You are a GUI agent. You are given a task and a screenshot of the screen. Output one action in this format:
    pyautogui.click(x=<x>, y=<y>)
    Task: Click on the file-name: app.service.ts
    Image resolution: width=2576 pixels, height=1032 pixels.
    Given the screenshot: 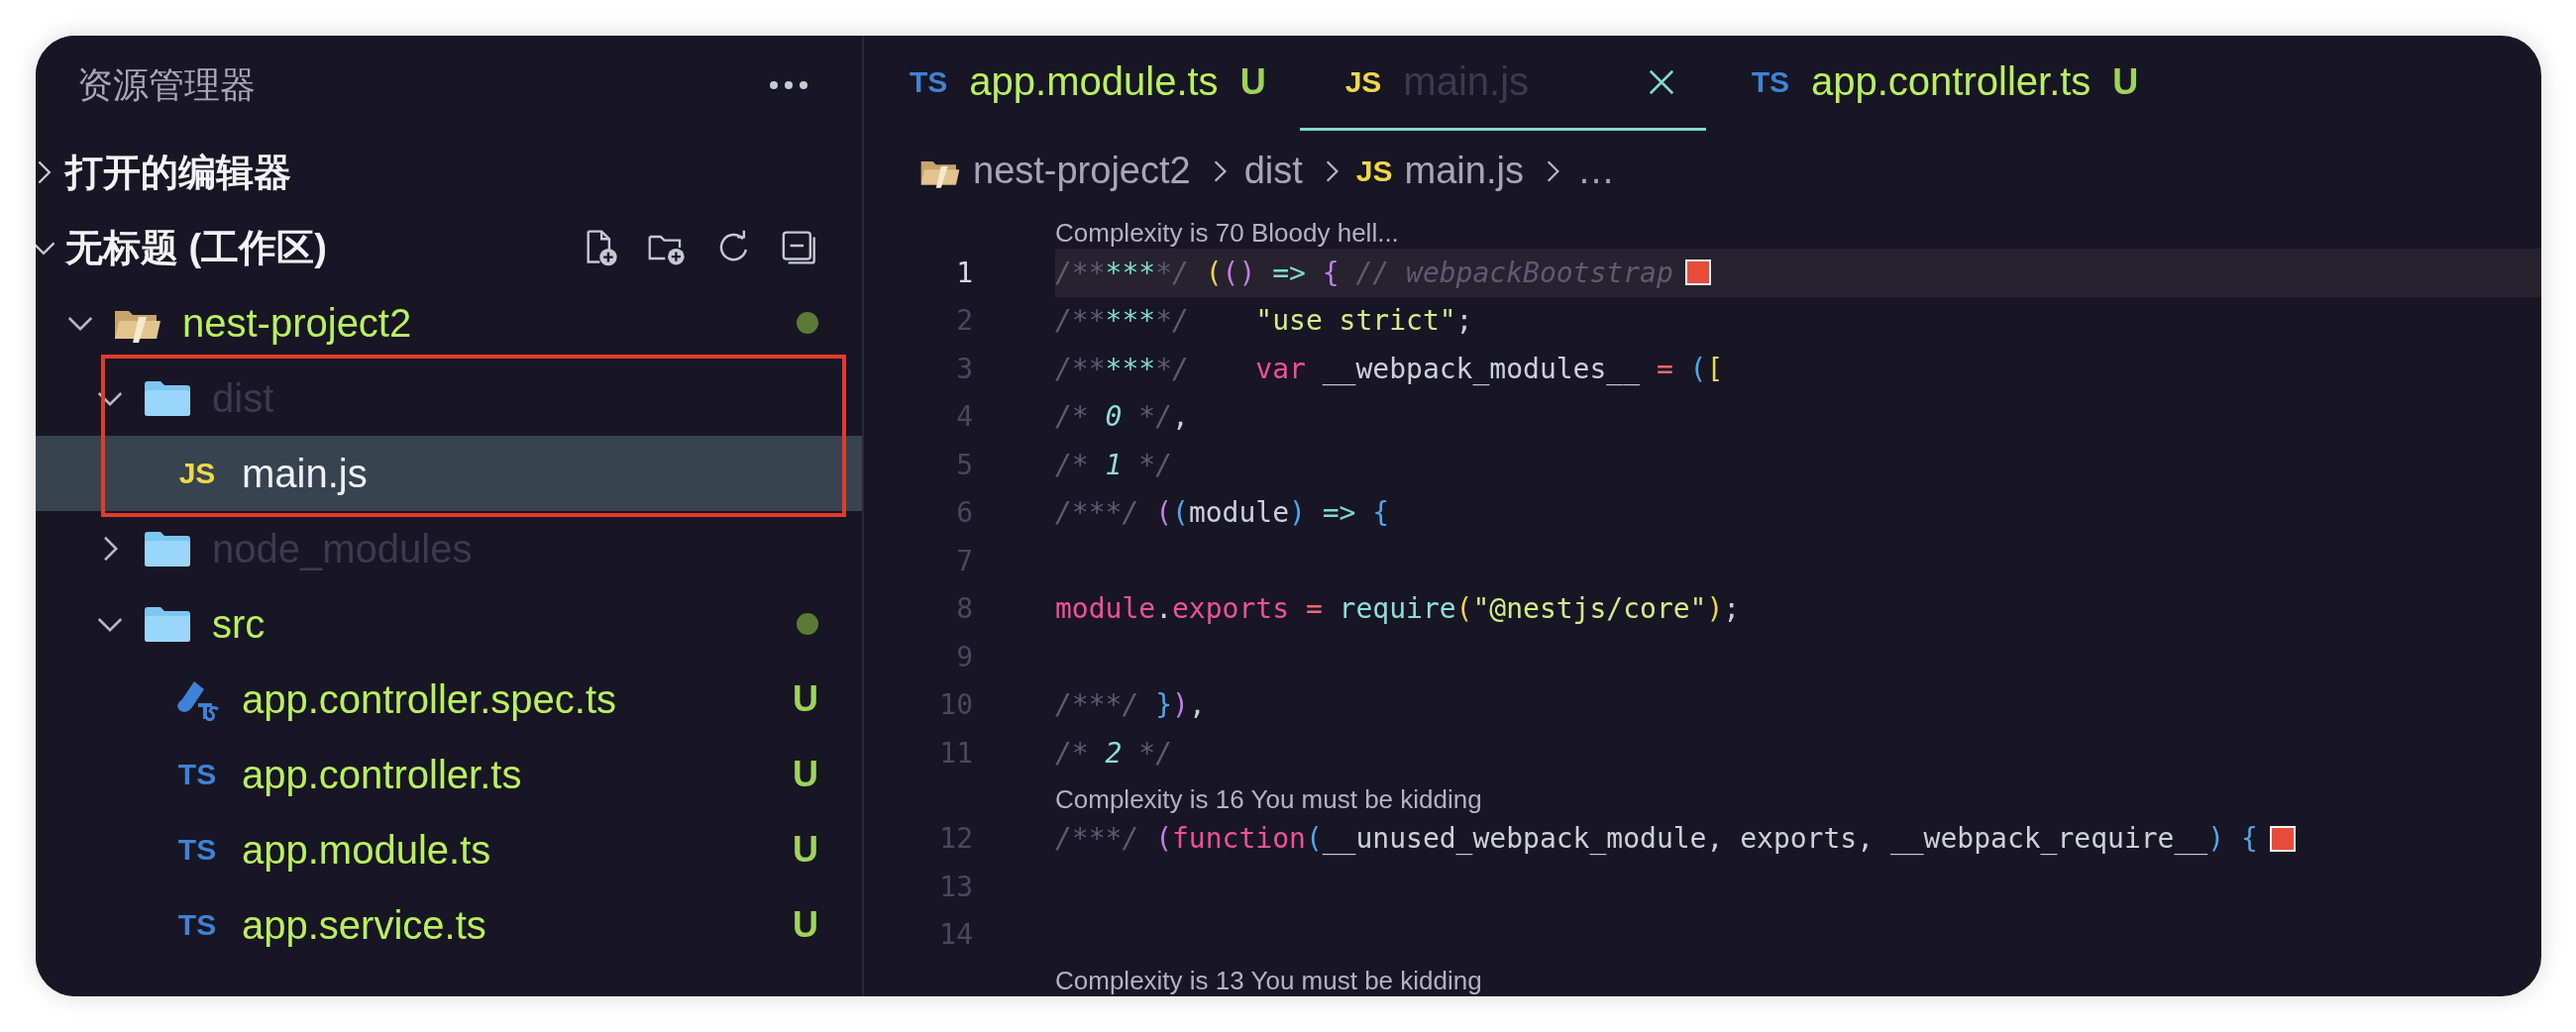 What is the action you would take?
    pyautogui.click(x=364, y=925)
    